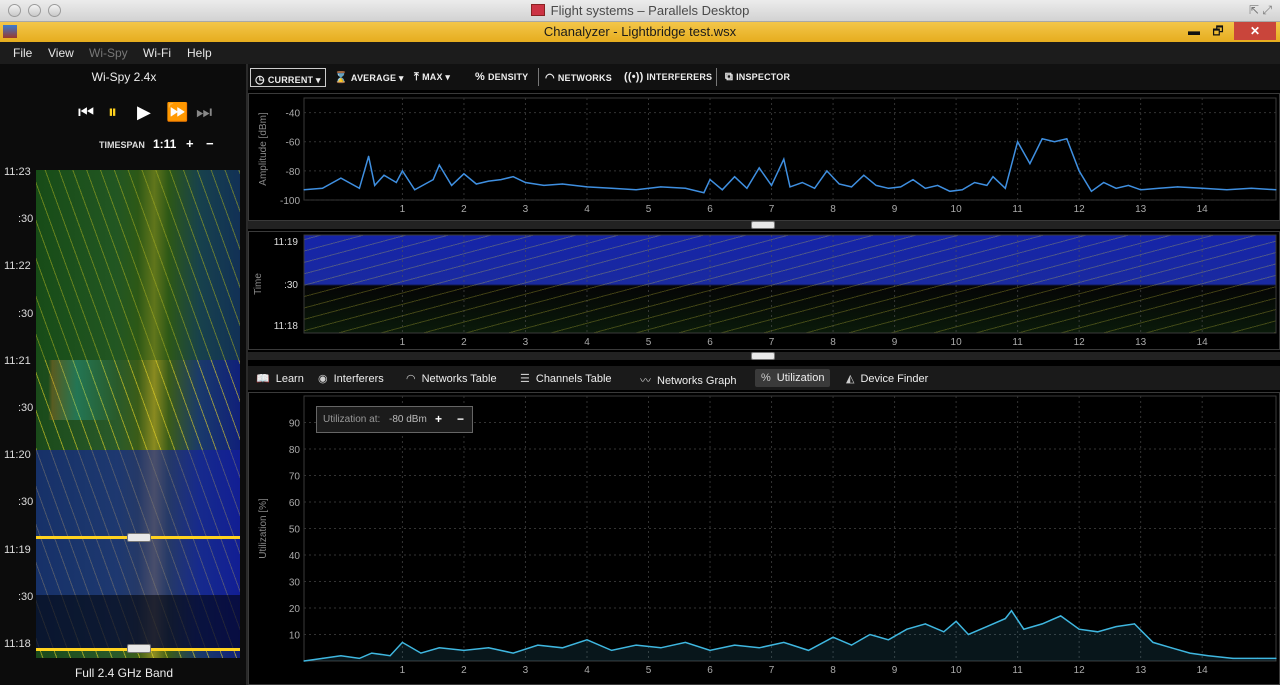 The width and height of the screenshot is (1280, 685). Describe the element at coordinates (566, 378) in the screenshot. I see `tab-channels-table: ☰ Channels Table` at that location.